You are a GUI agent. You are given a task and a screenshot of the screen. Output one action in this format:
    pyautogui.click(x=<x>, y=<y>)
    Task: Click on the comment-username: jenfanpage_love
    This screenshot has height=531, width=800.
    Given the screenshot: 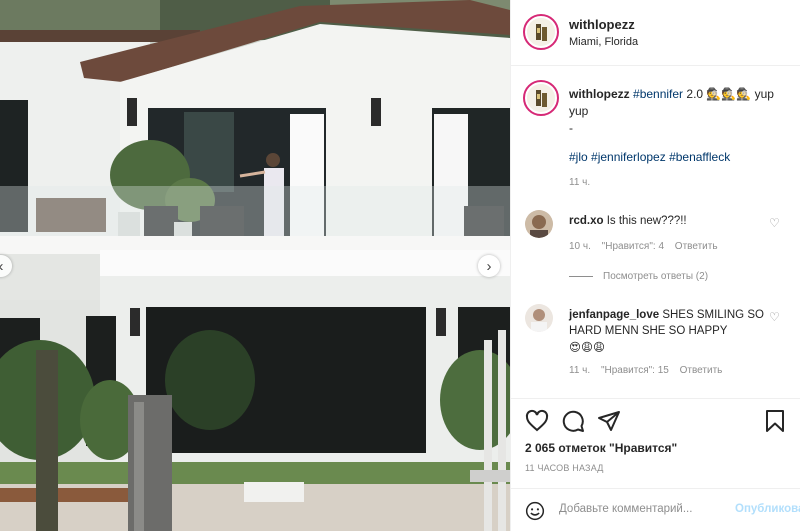 What is the action you would take?
    pyautogui.click(x=614, y=315)
    